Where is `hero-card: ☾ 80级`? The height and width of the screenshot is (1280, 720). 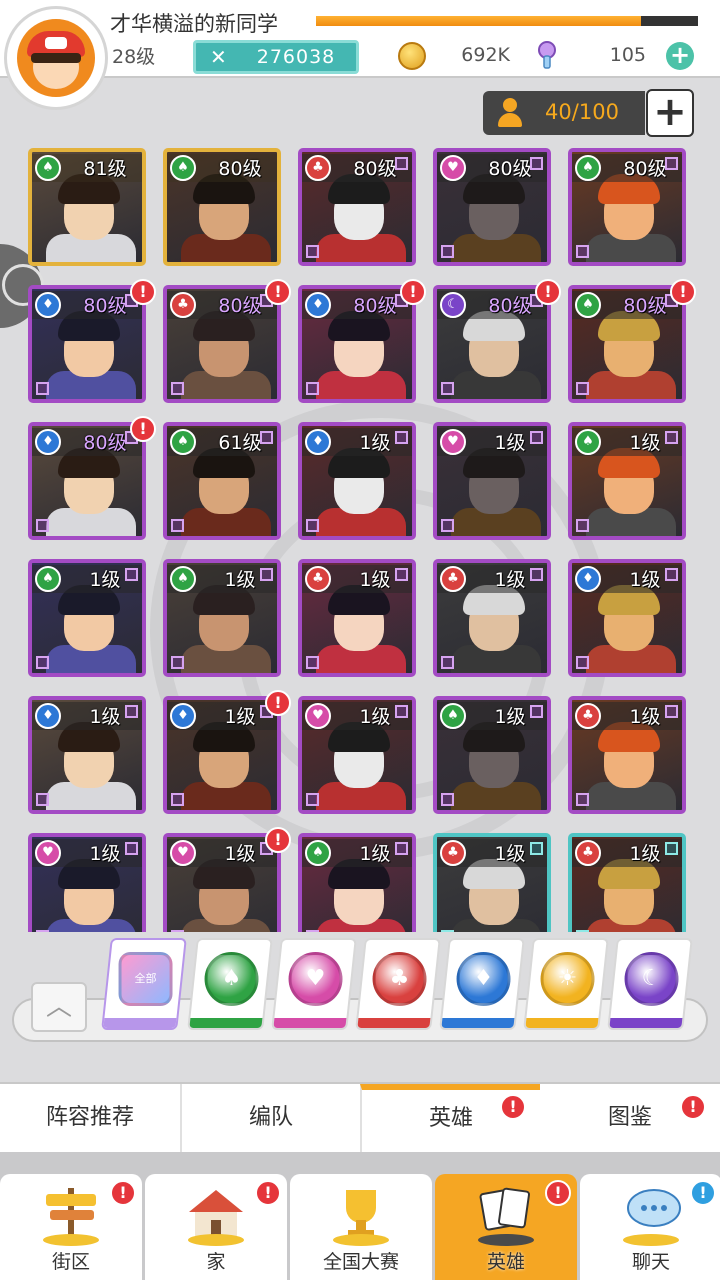 hero-card: ☾ 80级 is located at coordinates (492, 344).